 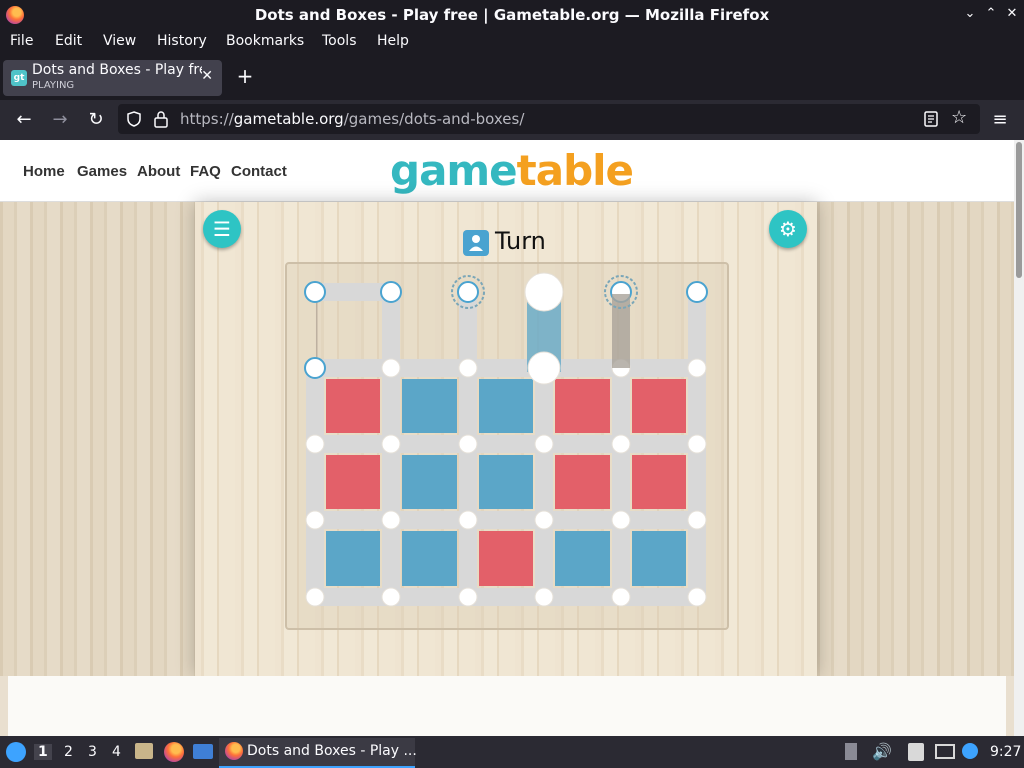 I want to click on lock-icon, so click(x=161, y=119).